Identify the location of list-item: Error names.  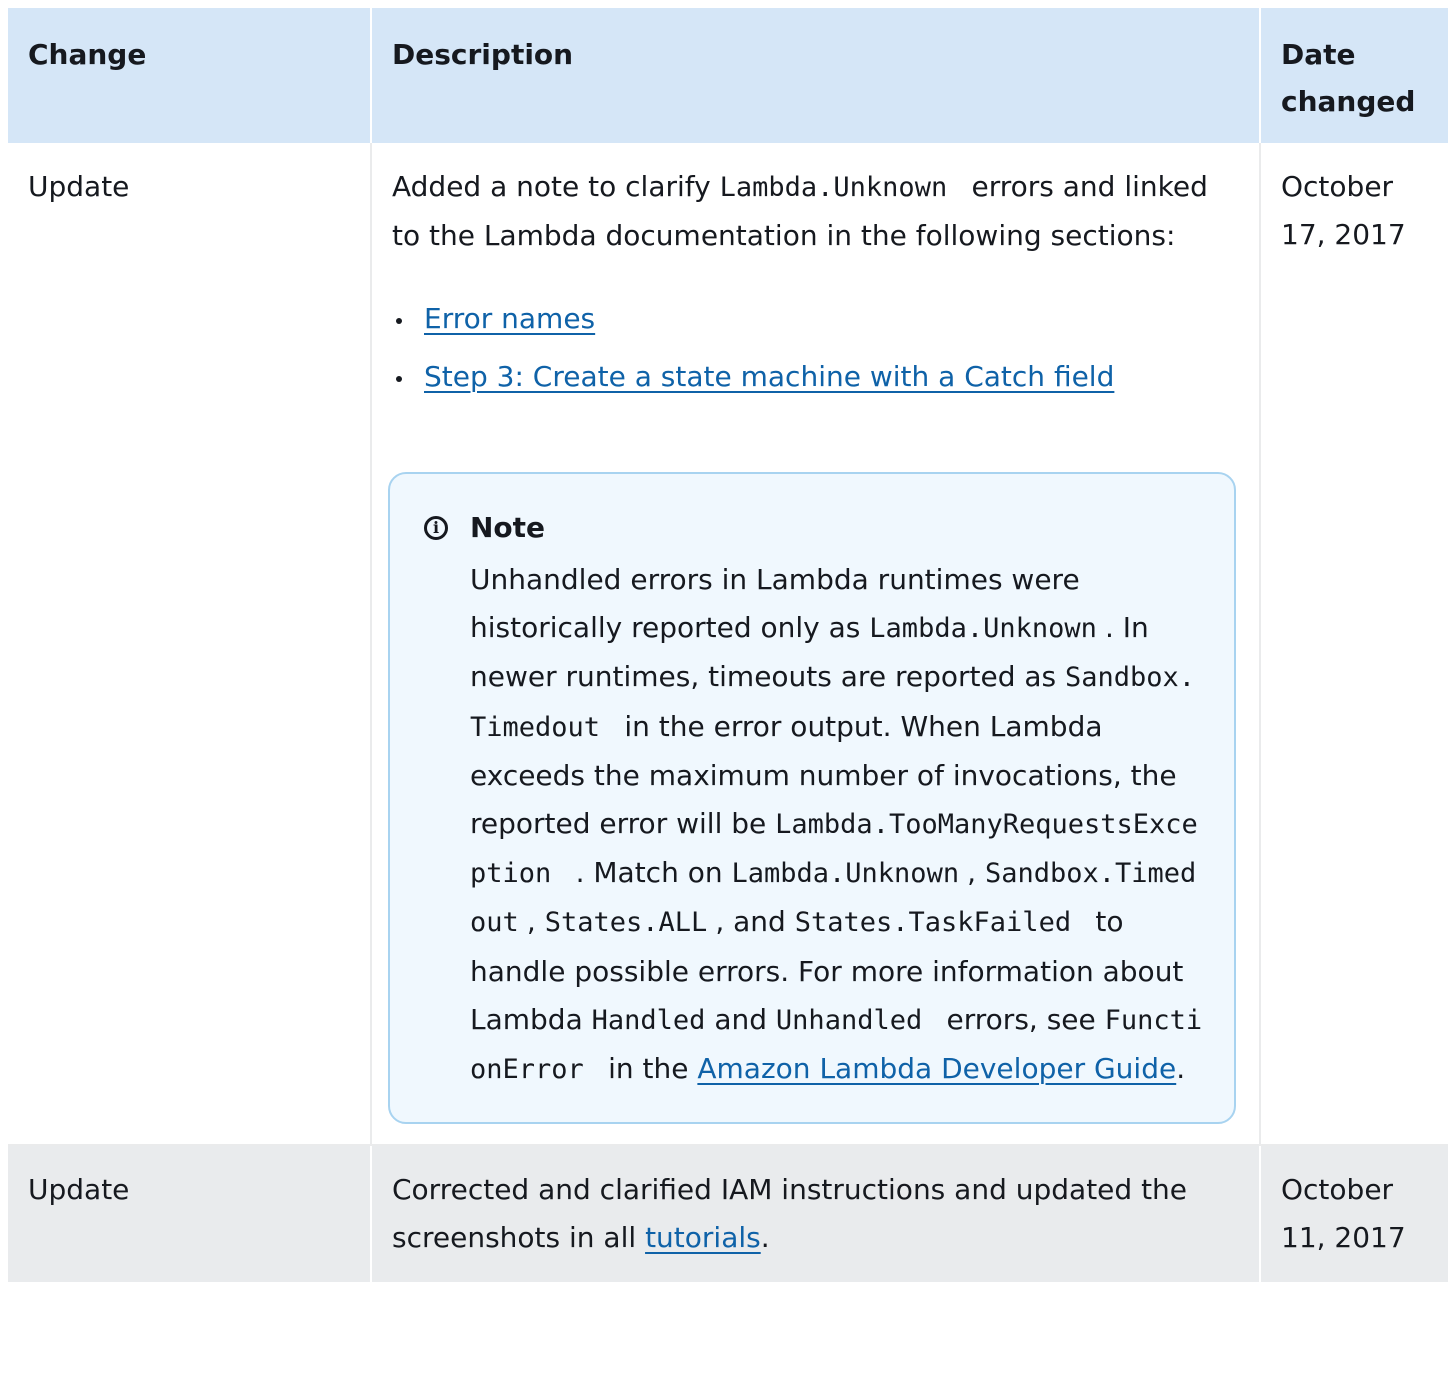
(817, 319).